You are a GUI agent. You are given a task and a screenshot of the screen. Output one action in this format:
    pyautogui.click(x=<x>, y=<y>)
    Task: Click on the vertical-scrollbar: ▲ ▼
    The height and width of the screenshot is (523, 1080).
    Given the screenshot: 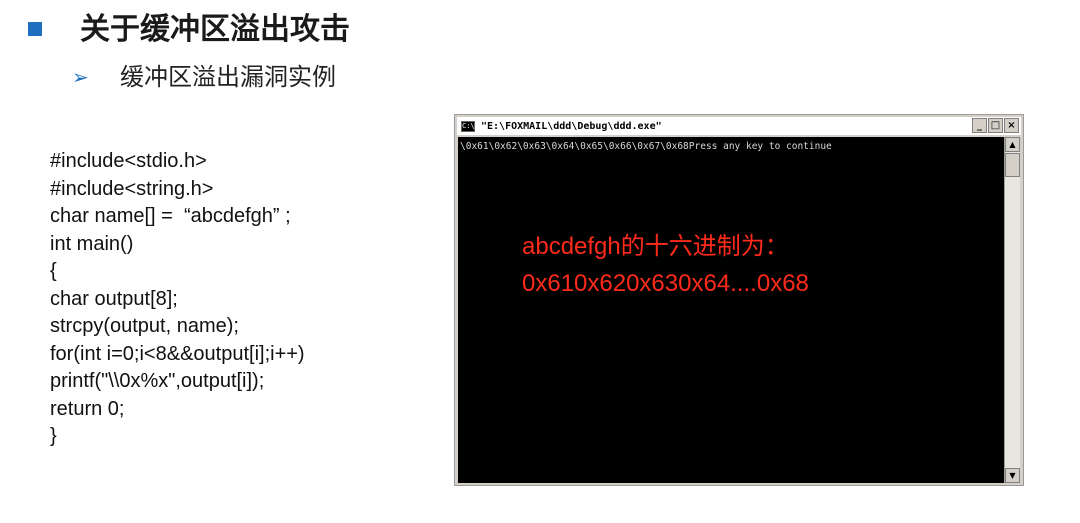 What is the action you would take?
    pyautogui.click(x=1012, y=310)
    